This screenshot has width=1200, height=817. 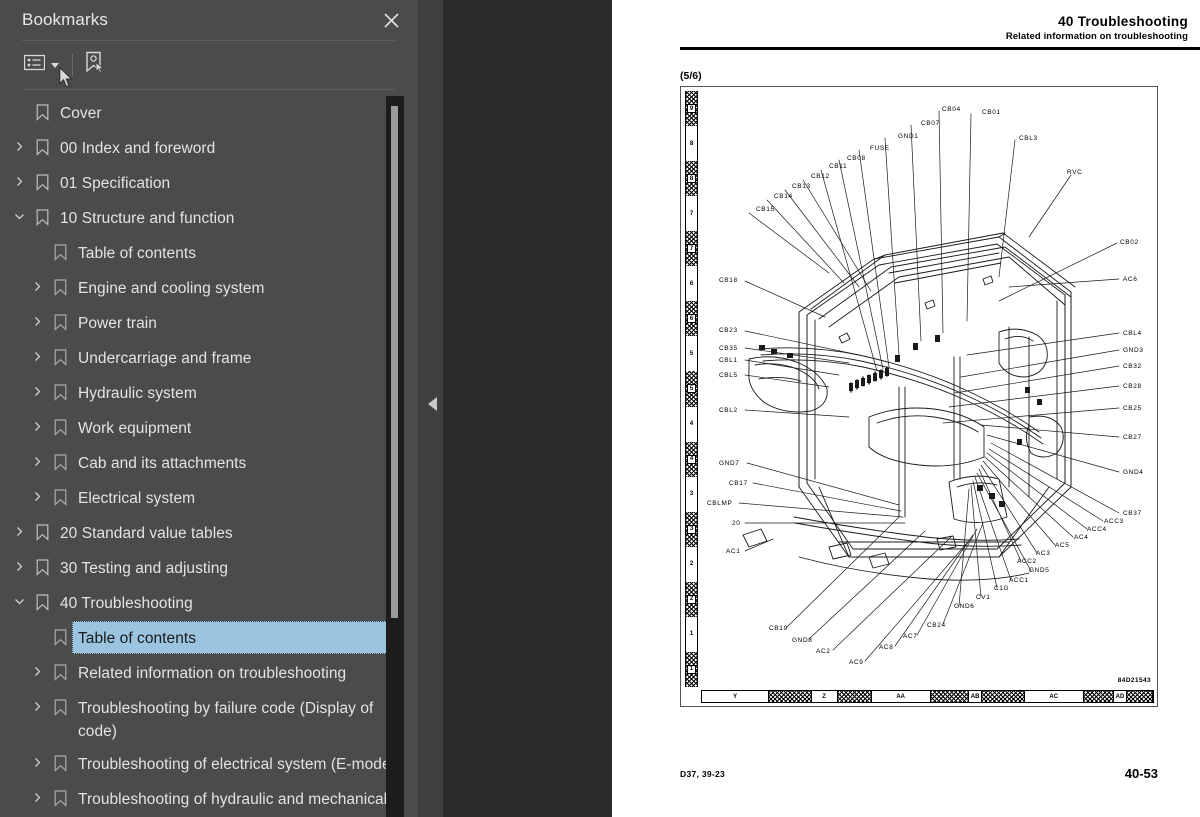 What do you see at coordinates (209, 568) in the screenshot?
I see `bookmark-item: 30 Testing and adjusting` at bounding box center [209, 568].